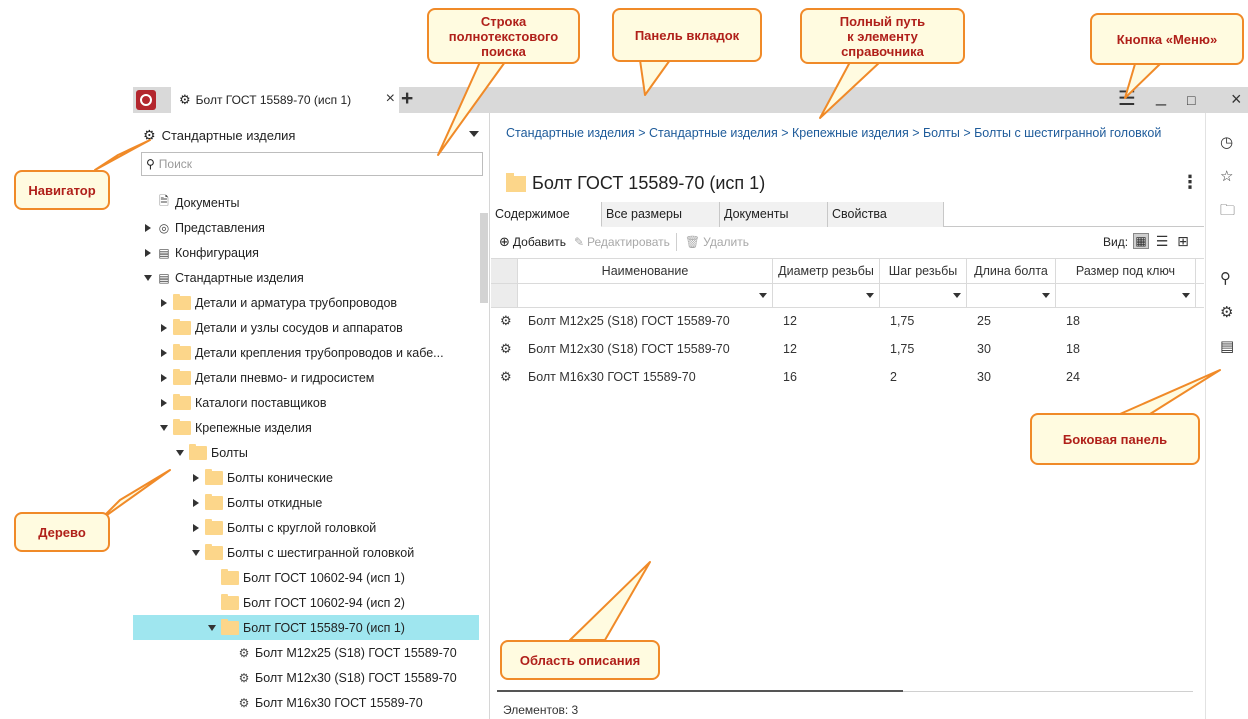  I want to click on column-header: Шаг резьбы, so click(923, 271).